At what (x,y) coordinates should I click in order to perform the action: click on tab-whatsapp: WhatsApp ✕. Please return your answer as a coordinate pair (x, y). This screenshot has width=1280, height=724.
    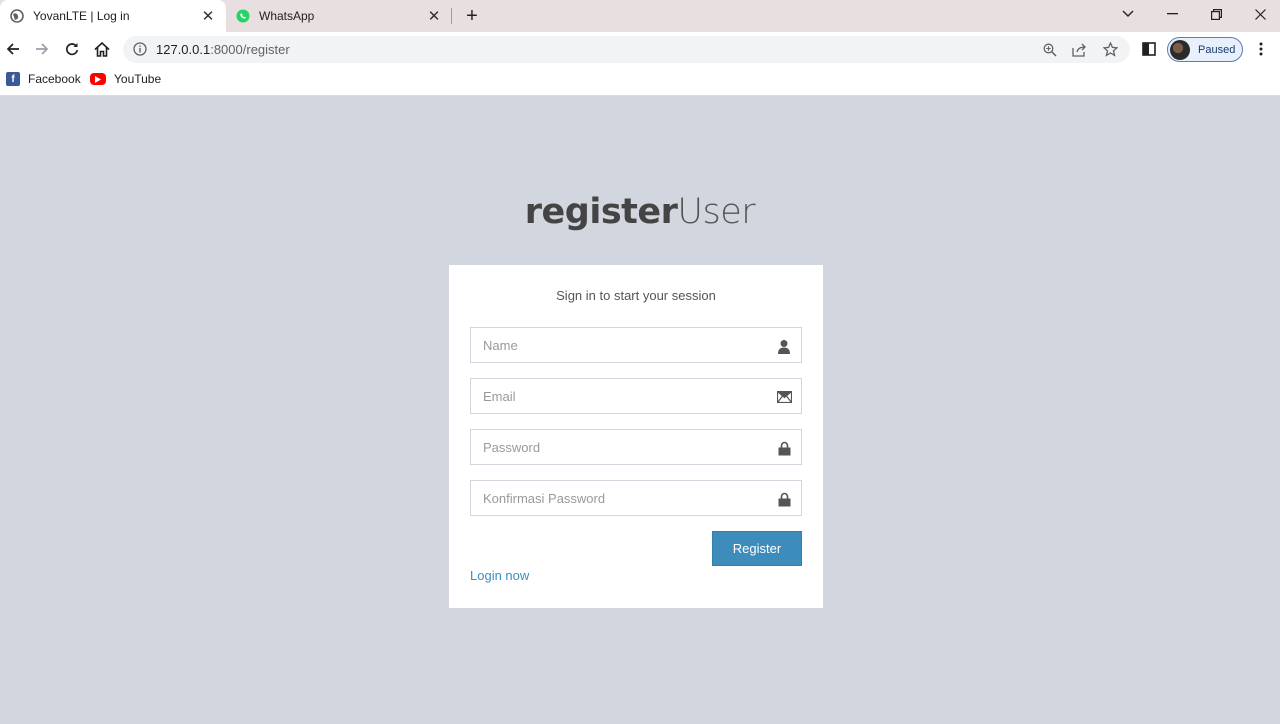
    Looking at the image, I should click on (339, 16).